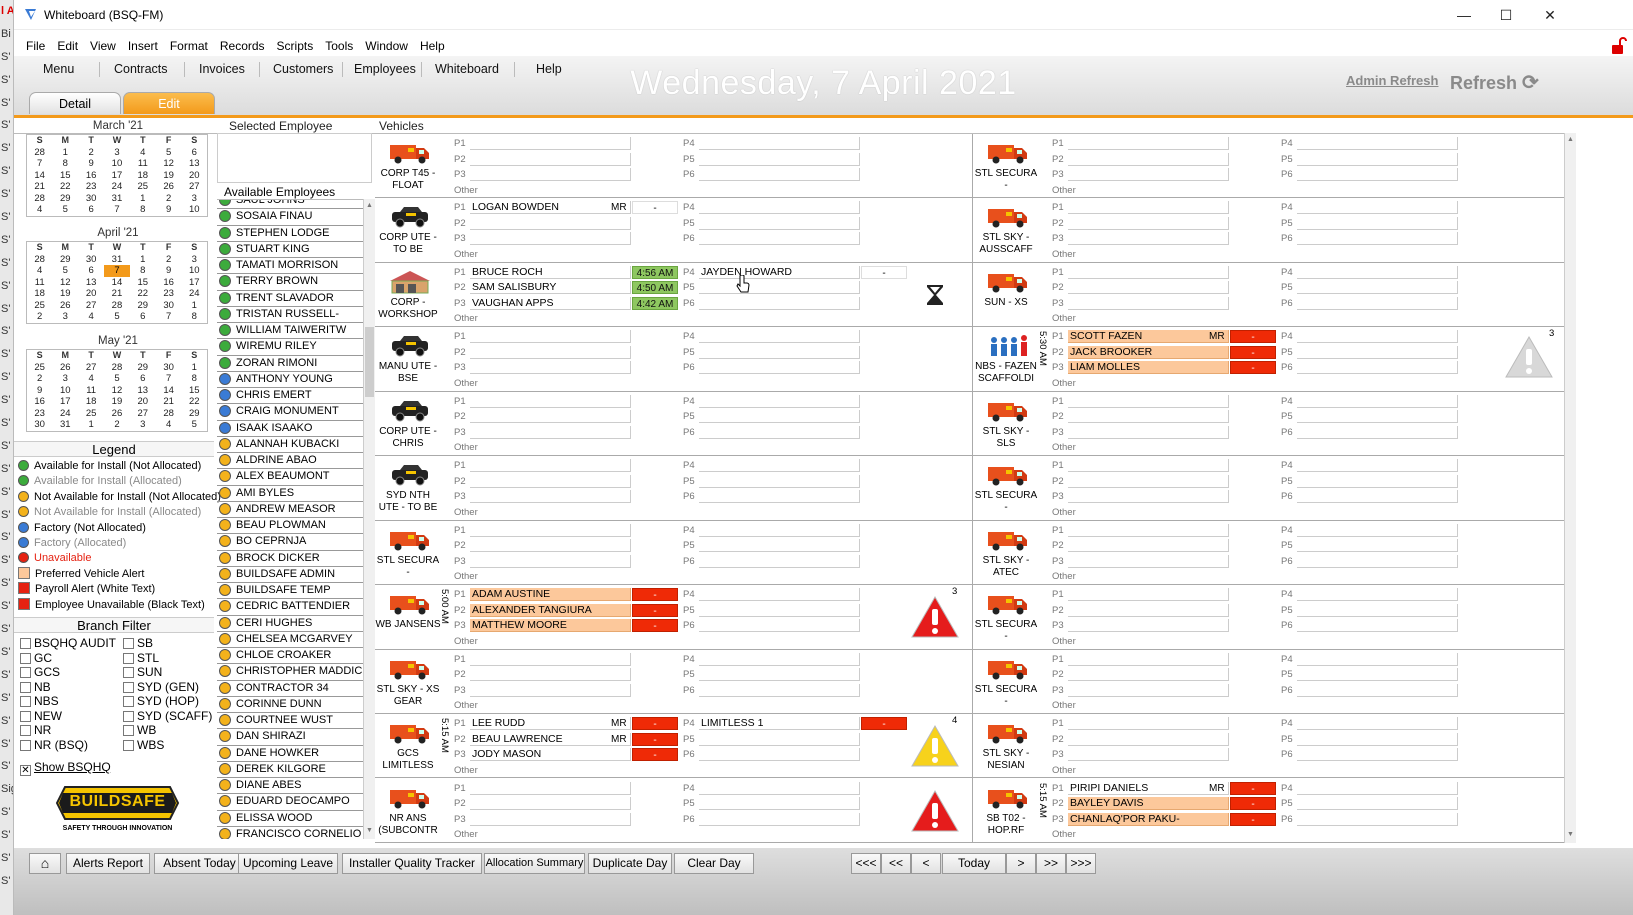 The height and width of the screenshot is (915, 1633). What do you see at coordinates (91, 402) in the screenshot?
I see `calendar-day: 18` at bounding box center [91, 402].